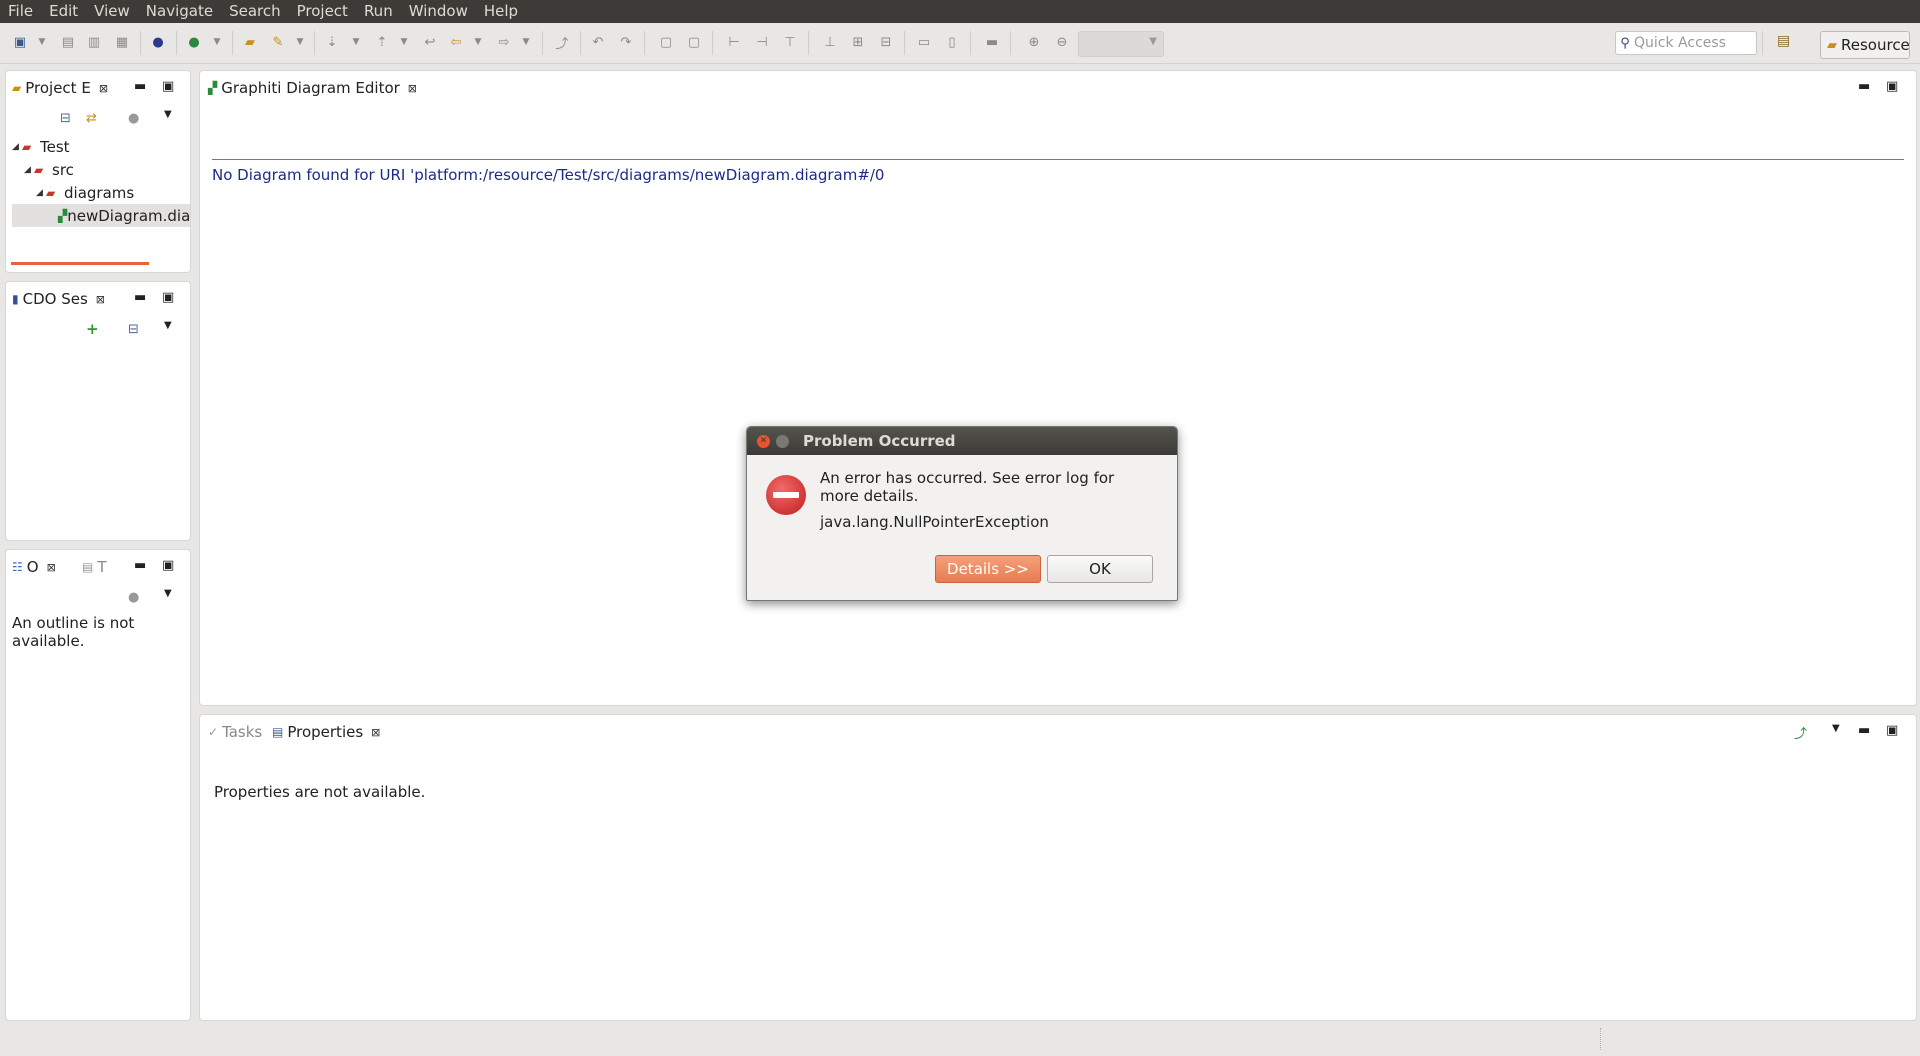  What do you see at coordinates (952, 42) in the screenshot?
I see `match-height-icon: ▯` at bounding box center [952, 42].